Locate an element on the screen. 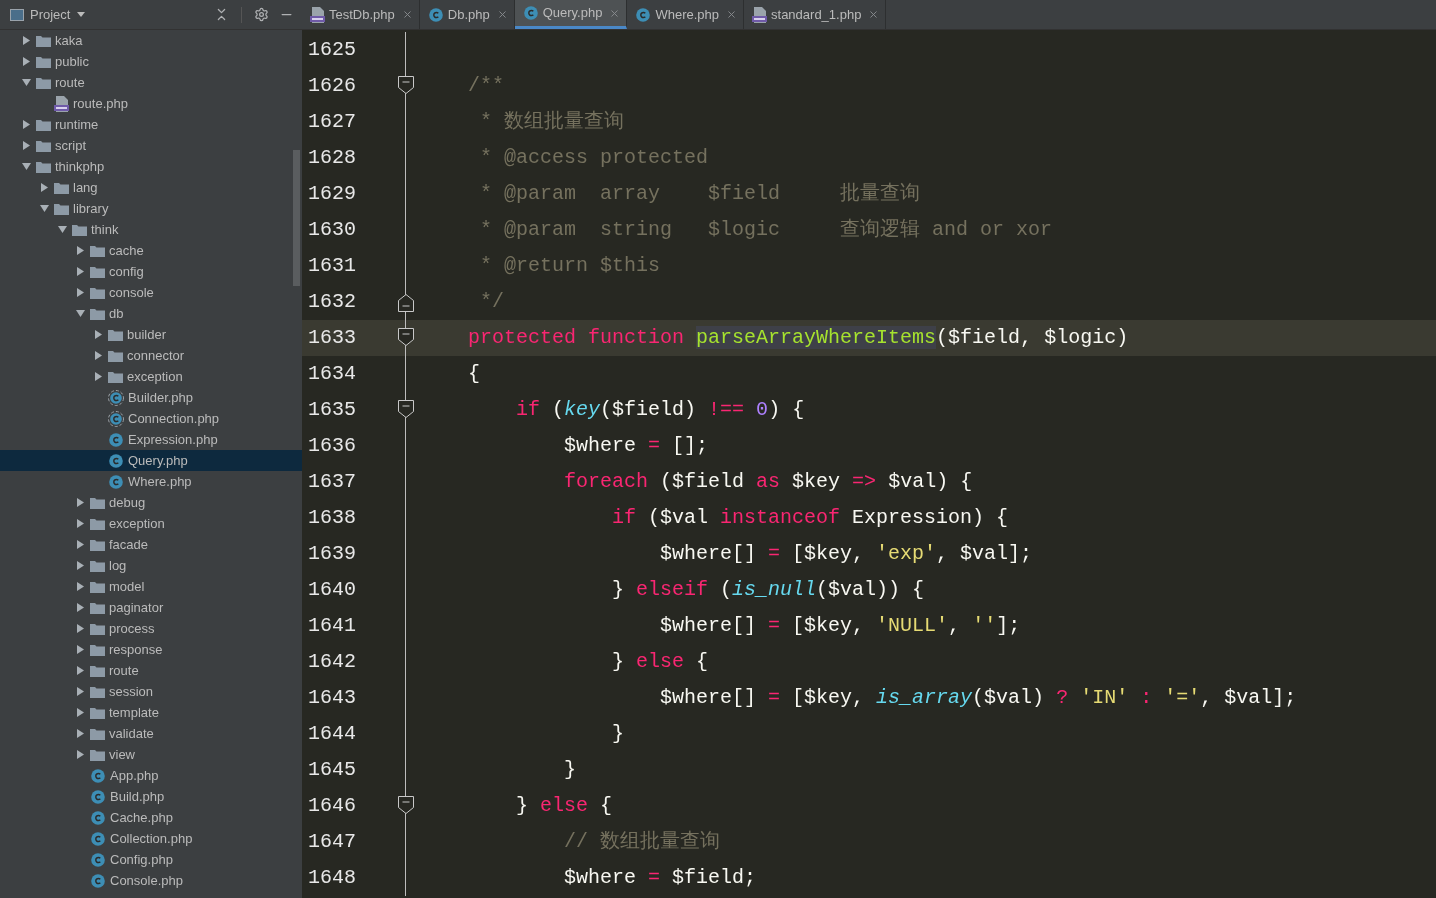 Image resolution: width=1436 pixels, height=898 pixels. tree-item: view is located at coordinates (151, 754).